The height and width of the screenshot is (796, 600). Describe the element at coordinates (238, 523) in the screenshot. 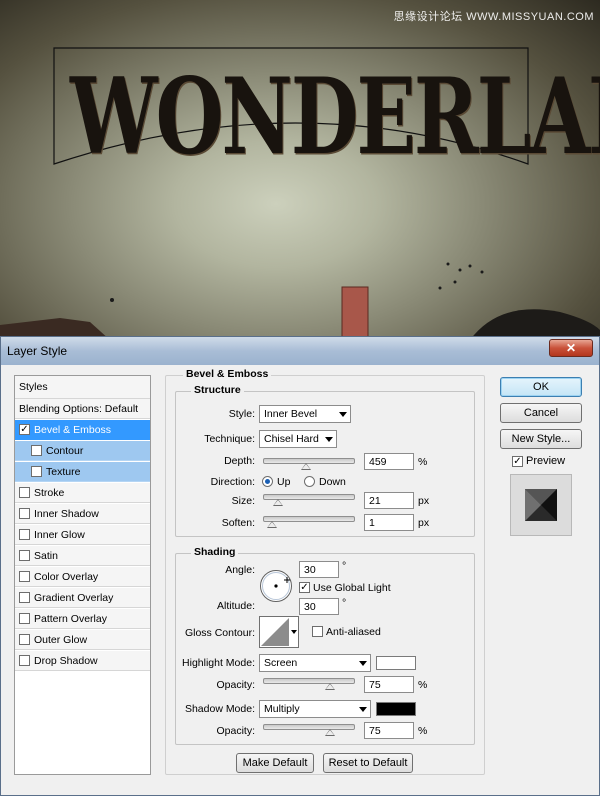

I see `soften-label: Soften:` at that location.